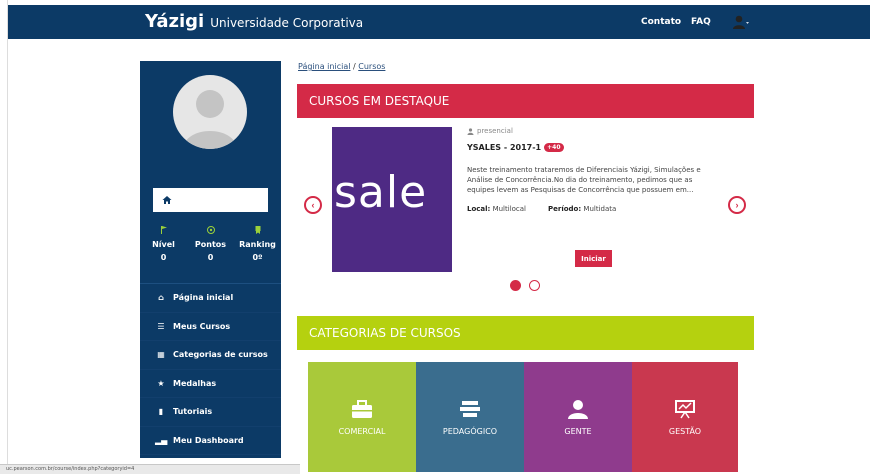 The width and height of the screenshot is (870, 474). Describe the element at coordinates (381, 192) in the screenshot. I see `course-image-text: sale` at that location.